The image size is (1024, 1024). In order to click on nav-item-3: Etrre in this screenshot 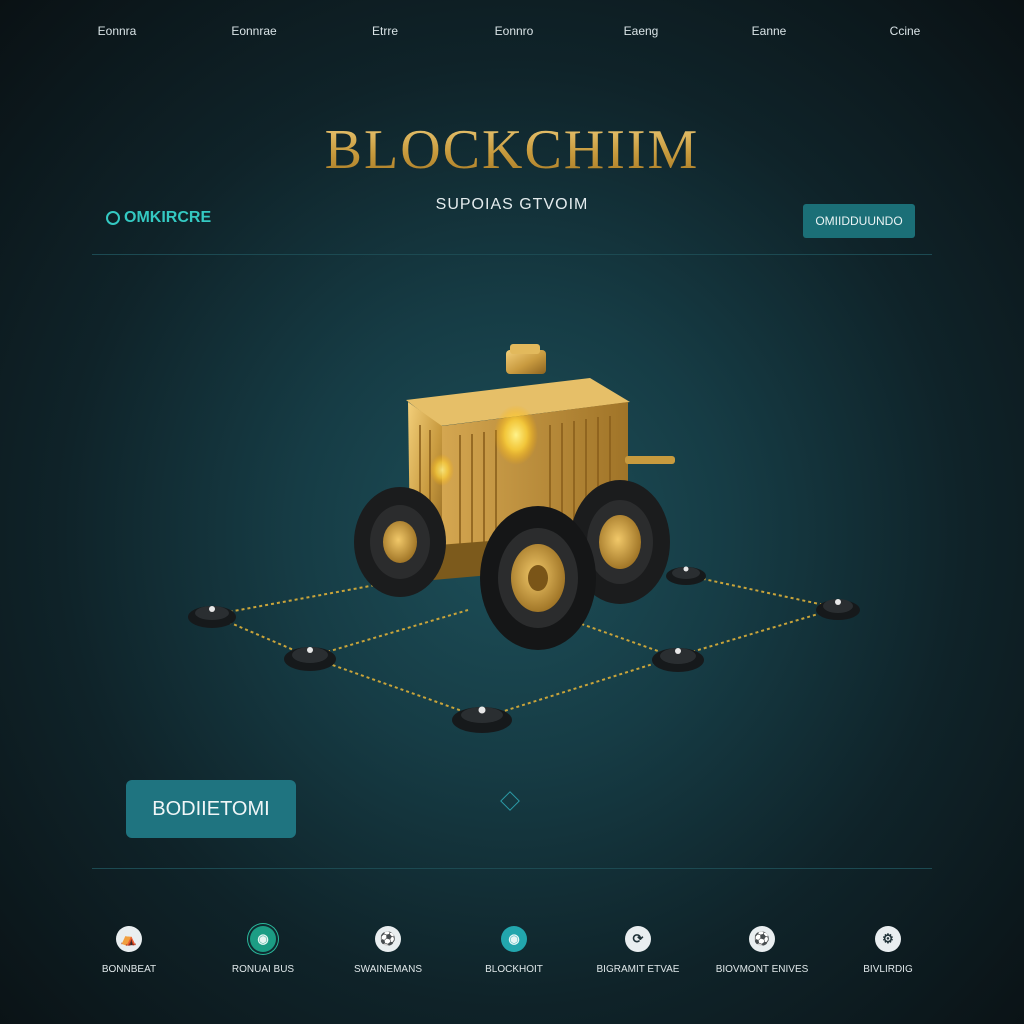, I will do `click(385, 31)`.